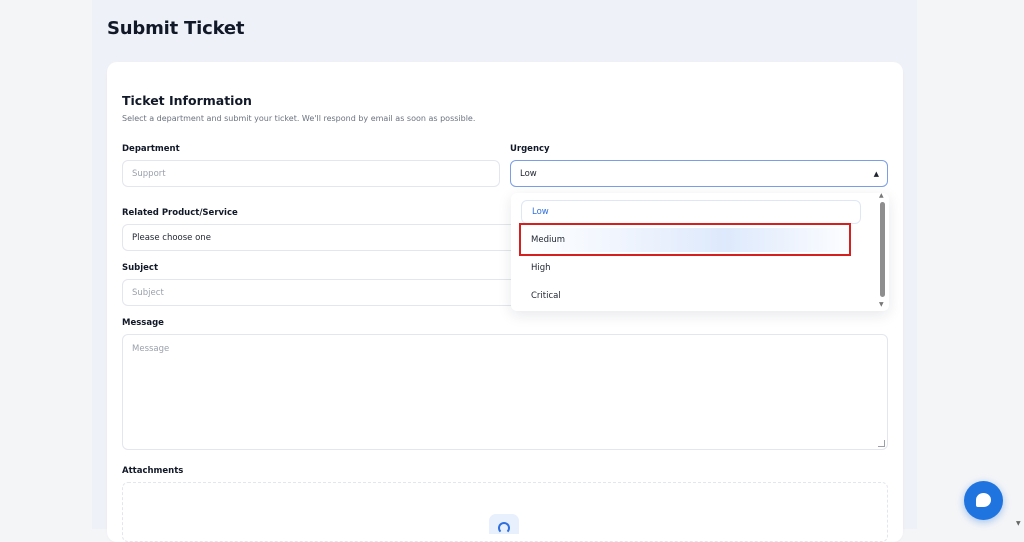  What do you see at coordinates (180, 213) in the screenshot?
I see `related-product-label: Related Product/Service` at bounding box center [180, 213].